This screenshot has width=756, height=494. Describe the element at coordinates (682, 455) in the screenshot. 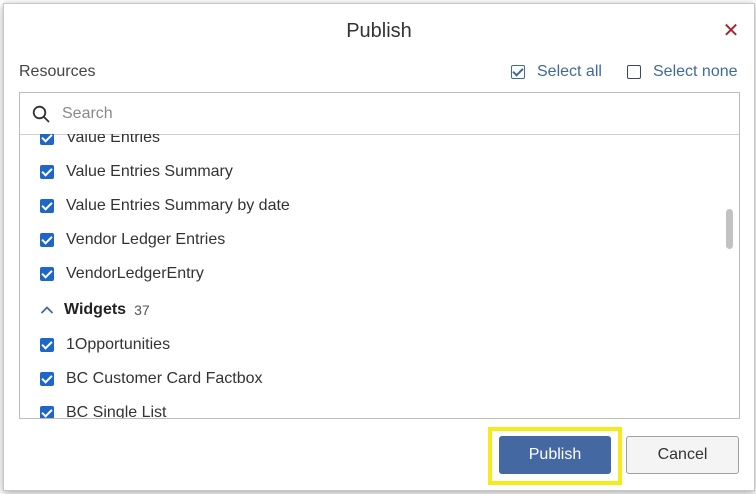

I see `cancel-button: Cancel` at that location.